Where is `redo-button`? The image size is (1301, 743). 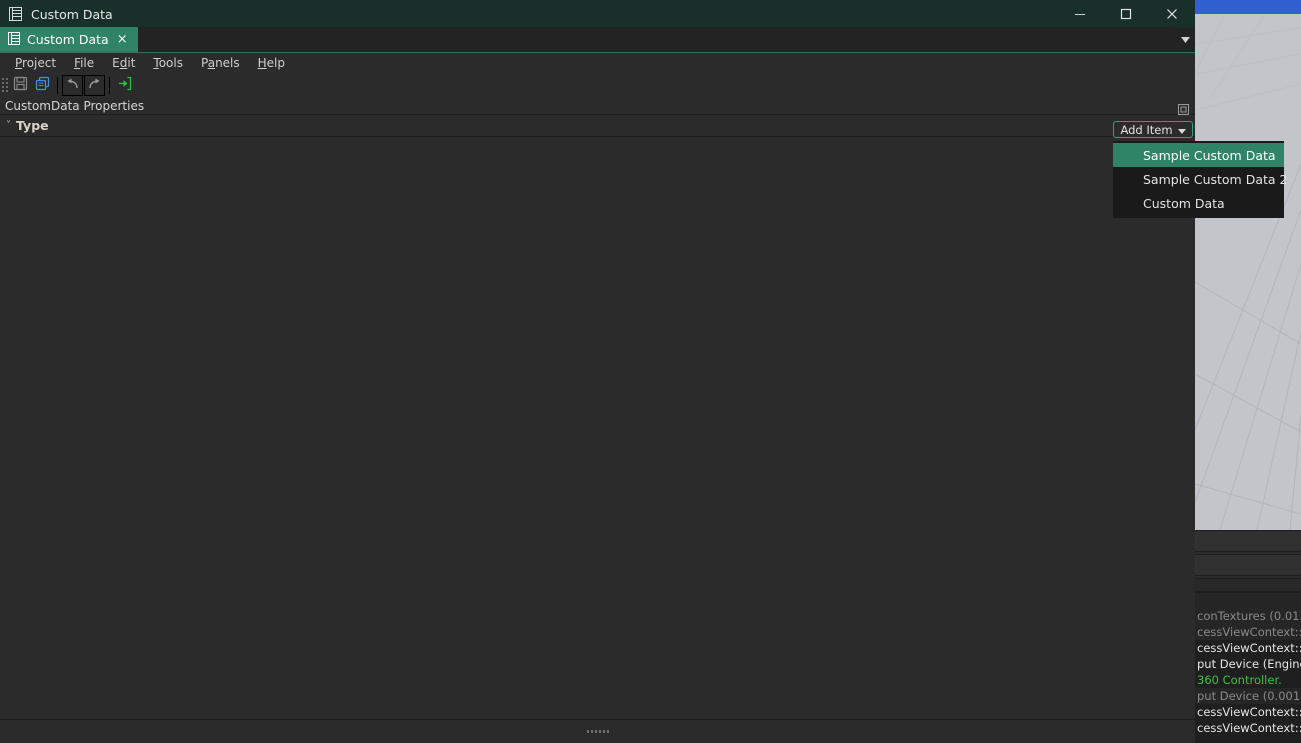 redo-button is located at coordinates (94, 85).